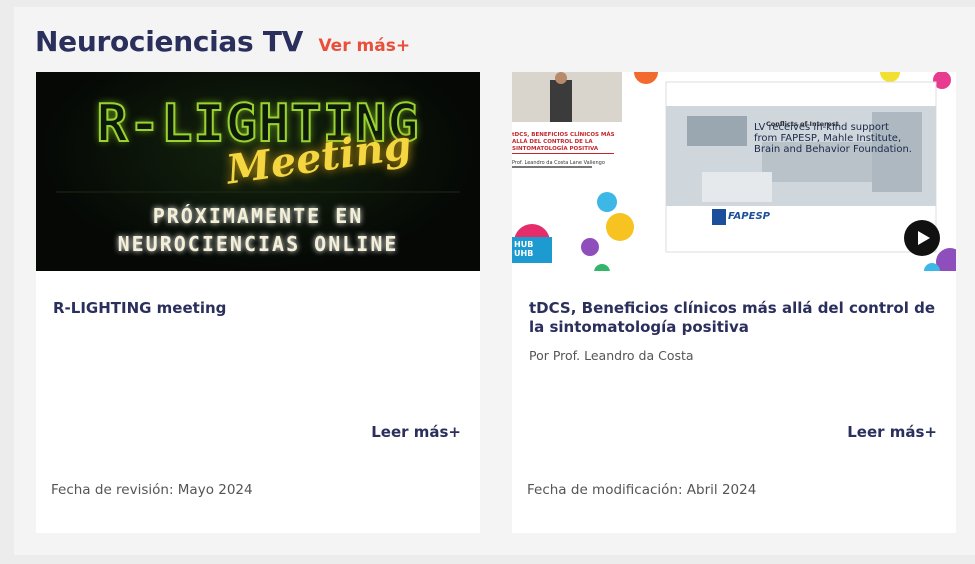 This screenshot has width=975, height=564. I want to click on see-more-link: Ver más+, so click(364, 46).